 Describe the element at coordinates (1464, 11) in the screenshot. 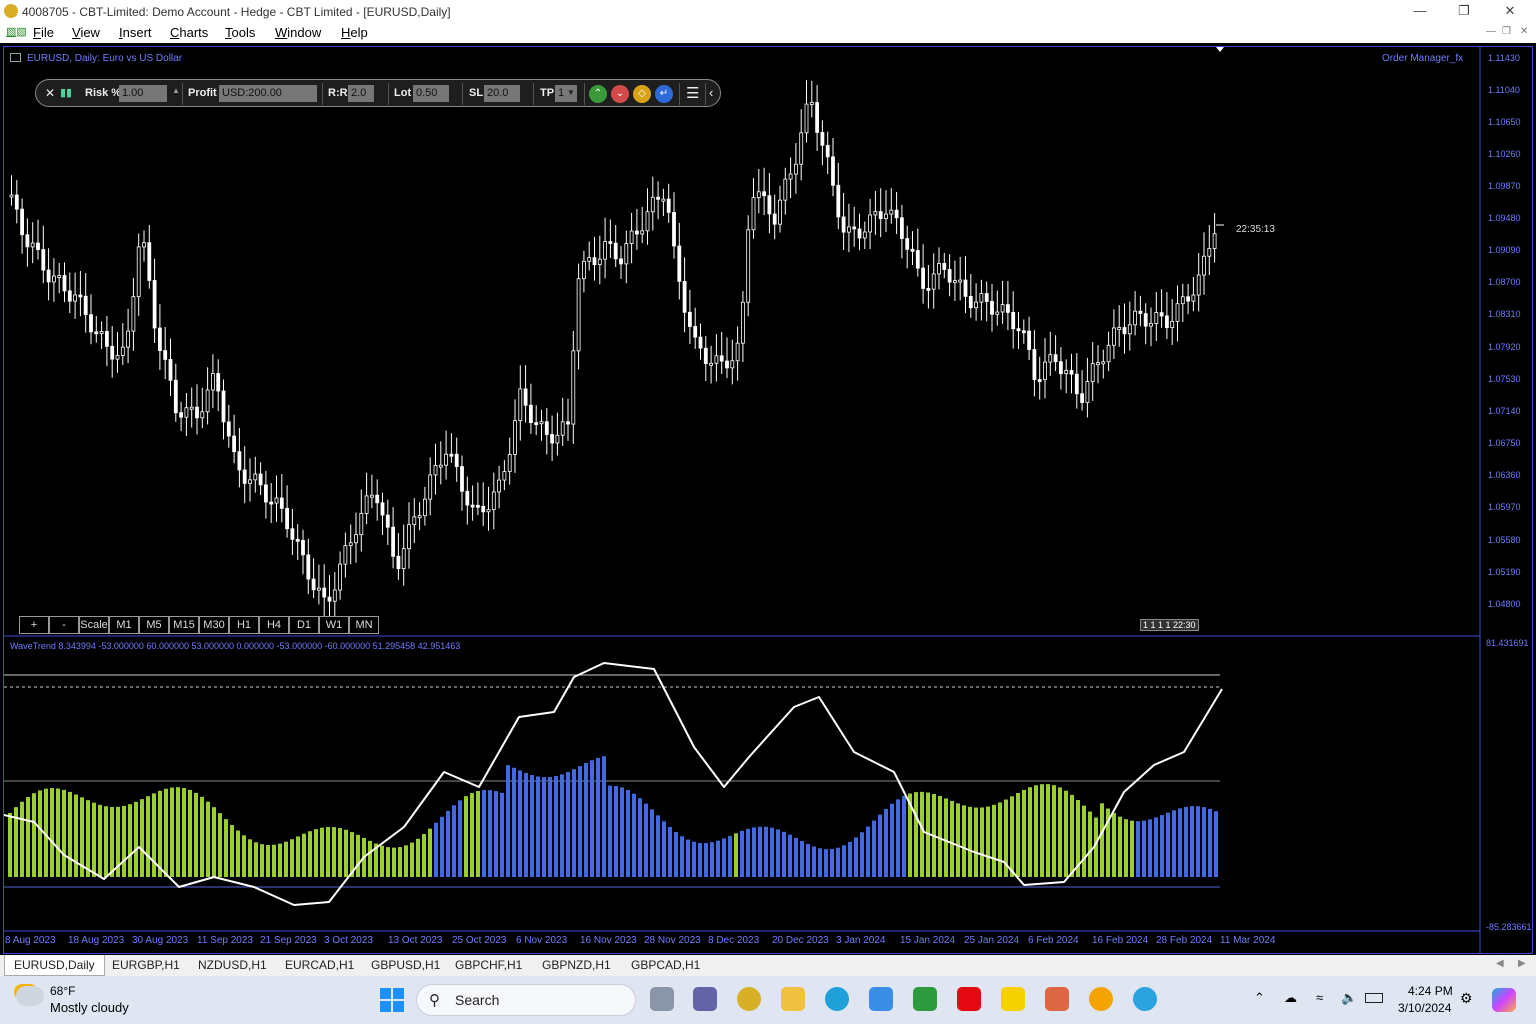

I see `restore-icon: ❐` at that location.